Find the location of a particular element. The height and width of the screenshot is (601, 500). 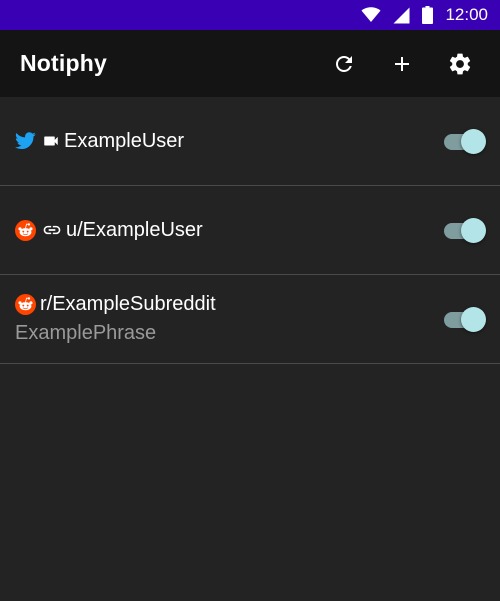

video-icon is located at coordinates (51, 141).